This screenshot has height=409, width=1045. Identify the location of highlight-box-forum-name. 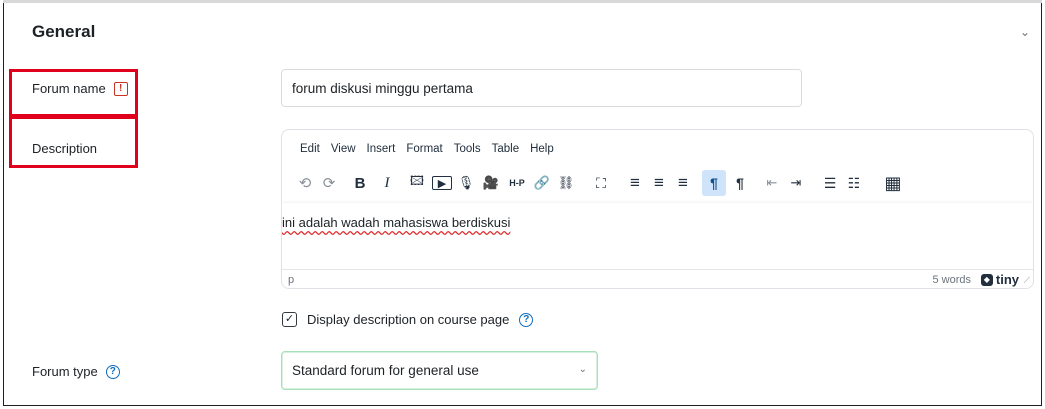
(73, 93).